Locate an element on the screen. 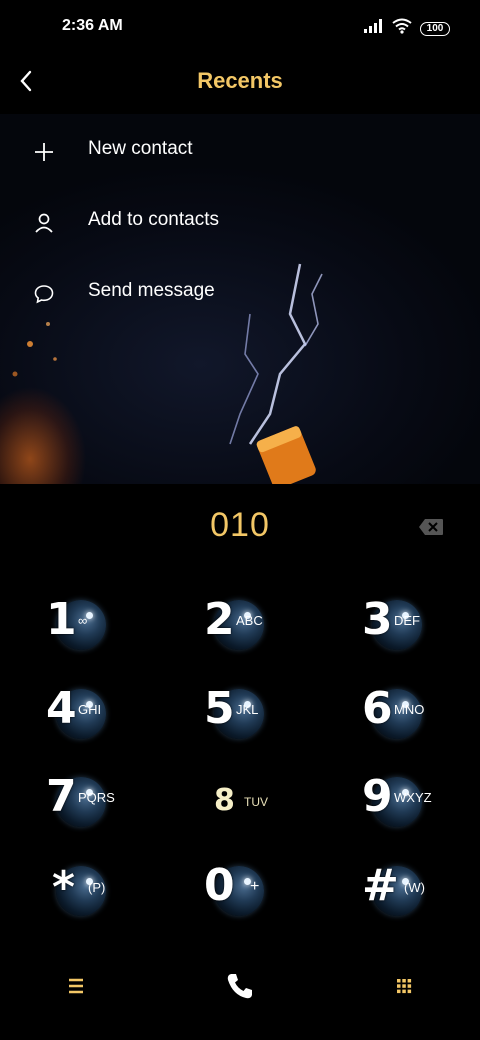 Image resolution: width=480 pixels, height=1040 pixels. key-digit: 1 is located at coordinates (61, 619).